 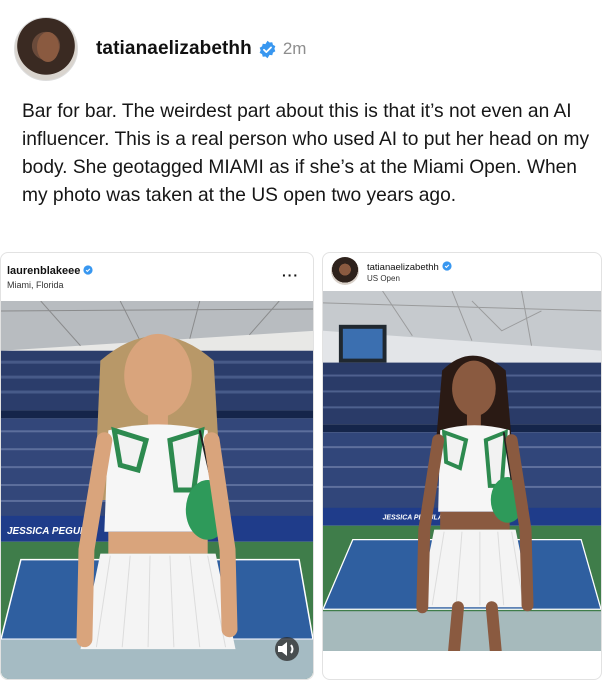 What do you see at coordinates (287, 649) in the screenshot?
I see `speaker-icon` at bounding box center [287, 649].